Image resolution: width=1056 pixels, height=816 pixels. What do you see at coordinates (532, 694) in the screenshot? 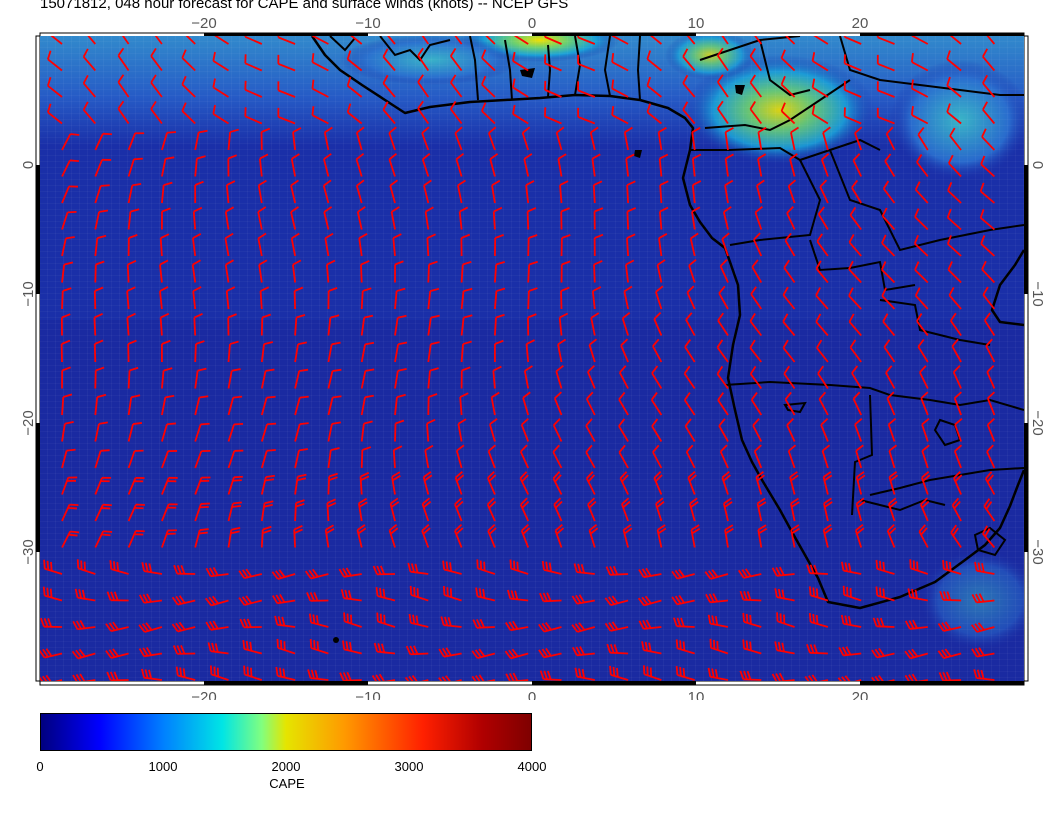
I see `lon-tick-label-bottom: 0` at bounding box center [532, 694].